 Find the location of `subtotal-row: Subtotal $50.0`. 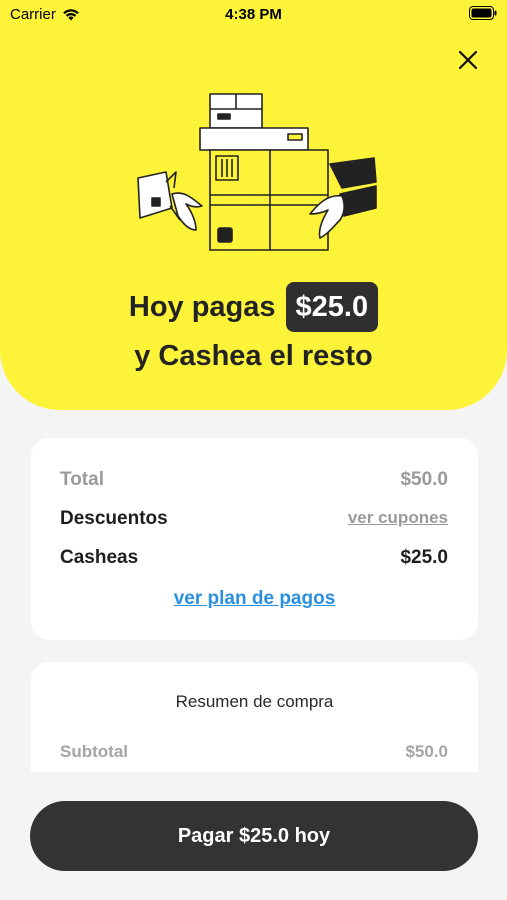

subtotal-row: Subtotal $50.0 is located at coordinates (254, 752).